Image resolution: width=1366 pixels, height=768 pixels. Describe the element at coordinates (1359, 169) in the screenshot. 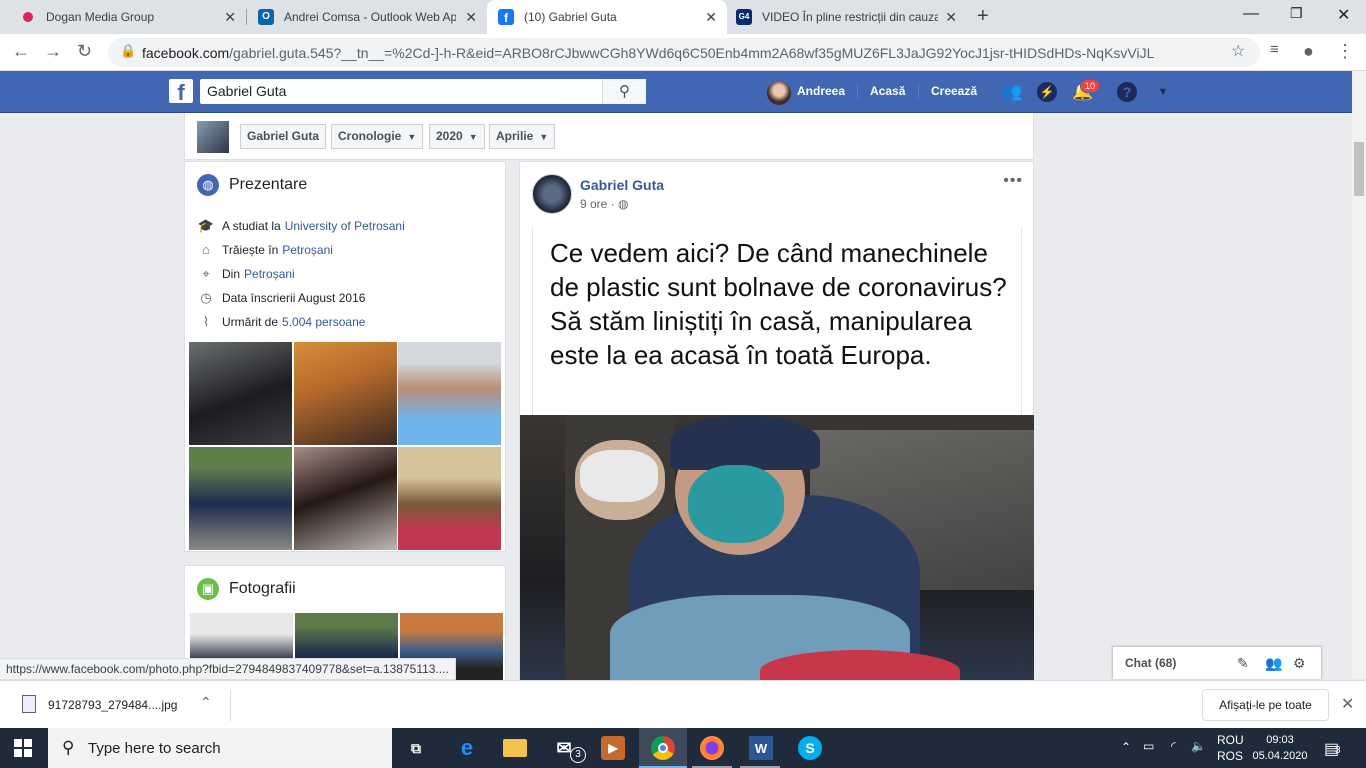

I see `scrollbar-thumb` at that location.